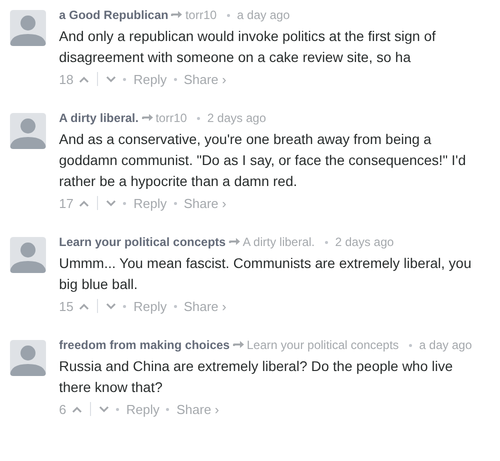 The height and width of the screenshot is (461, 500). I want to click on author-name: A dirty liberal., so click(99, 118).